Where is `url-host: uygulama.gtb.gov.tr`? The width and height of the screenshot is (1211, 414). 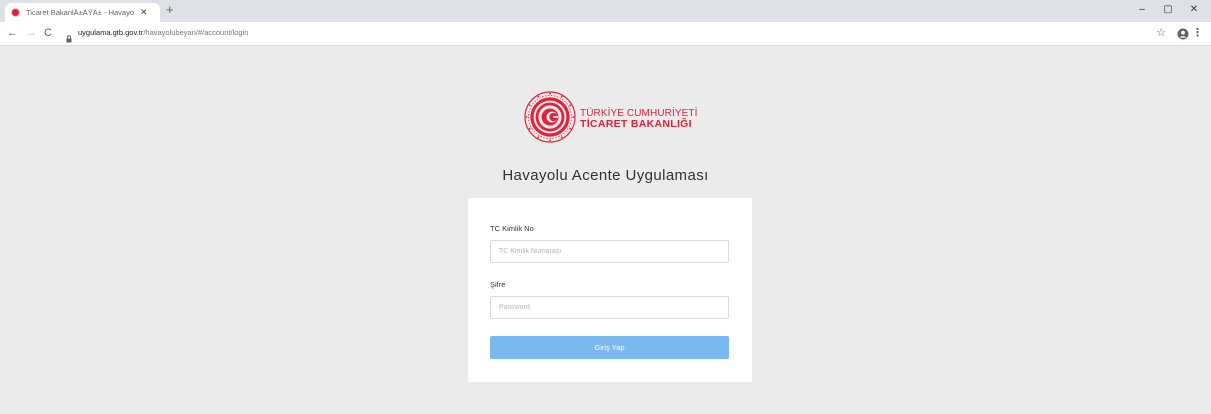
url-host: uygulama.gtb.gov.tr is located at coordinates (111, 32).